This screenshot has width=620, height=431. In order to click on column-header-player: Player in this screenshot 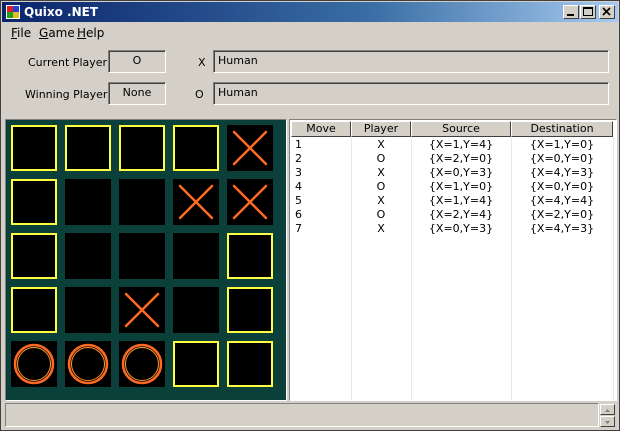, I will do `click(381, 129)`.